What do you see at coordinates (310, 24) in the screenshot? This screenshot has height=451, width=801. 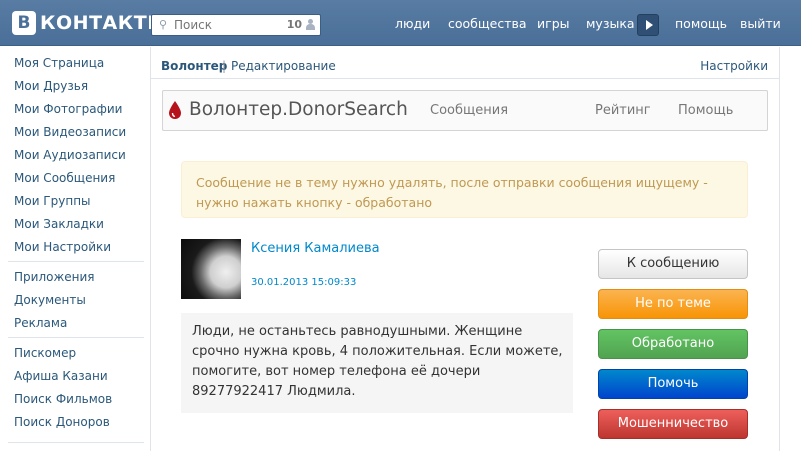 I see `user-icon` at bounding box center [310, 24].